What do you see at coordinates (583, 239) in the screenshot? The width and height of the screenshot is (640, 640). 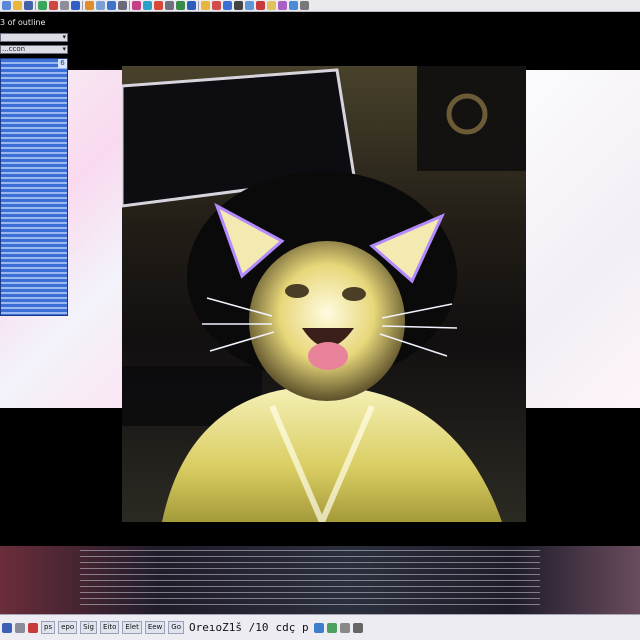 I see `background-window-right` at bounding box center [583, 239].